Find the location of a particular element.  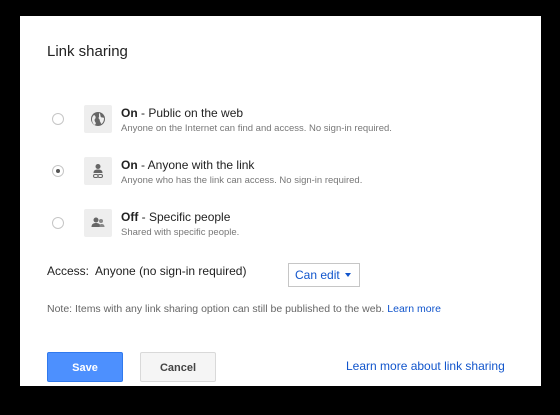

learn-more-link: Learn more is located at coordinates (414, 309).